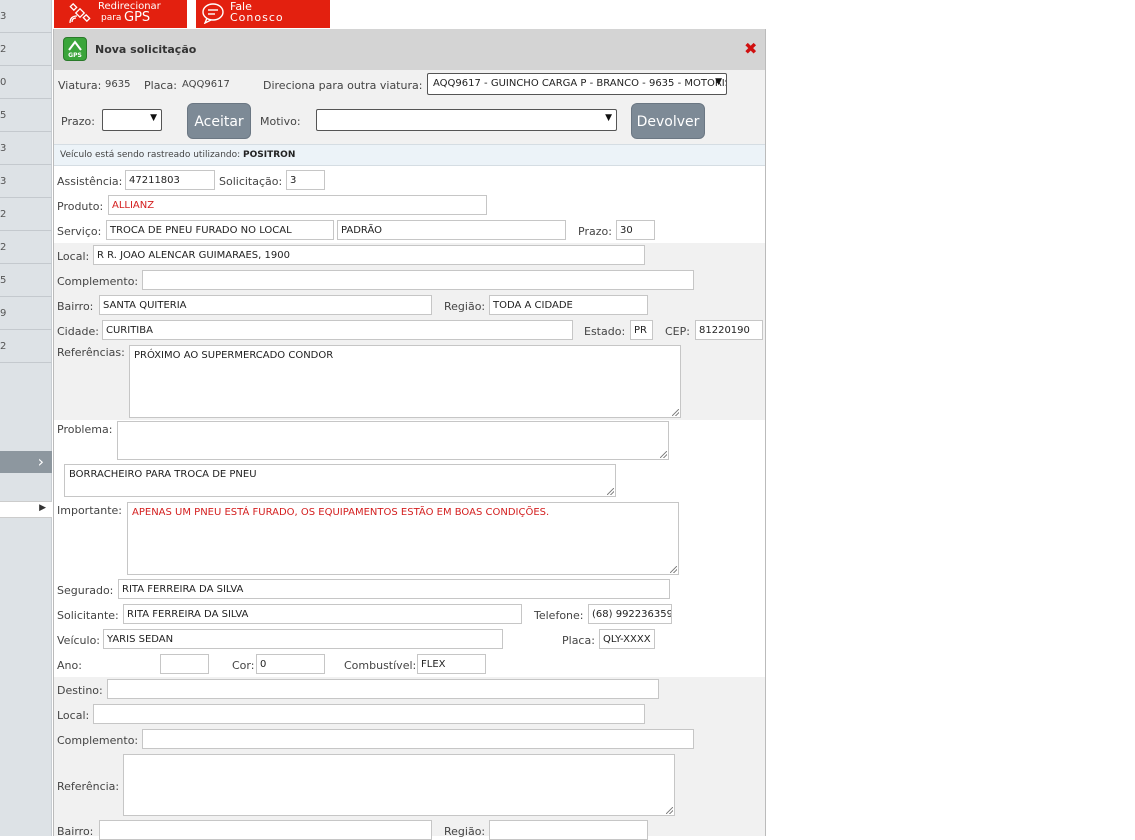 This screenshot has height=840, width=1135. I want to click on referencias-value: PRÓXIMO AO SUPERMERCADO CONDOR, so click(234, 355).